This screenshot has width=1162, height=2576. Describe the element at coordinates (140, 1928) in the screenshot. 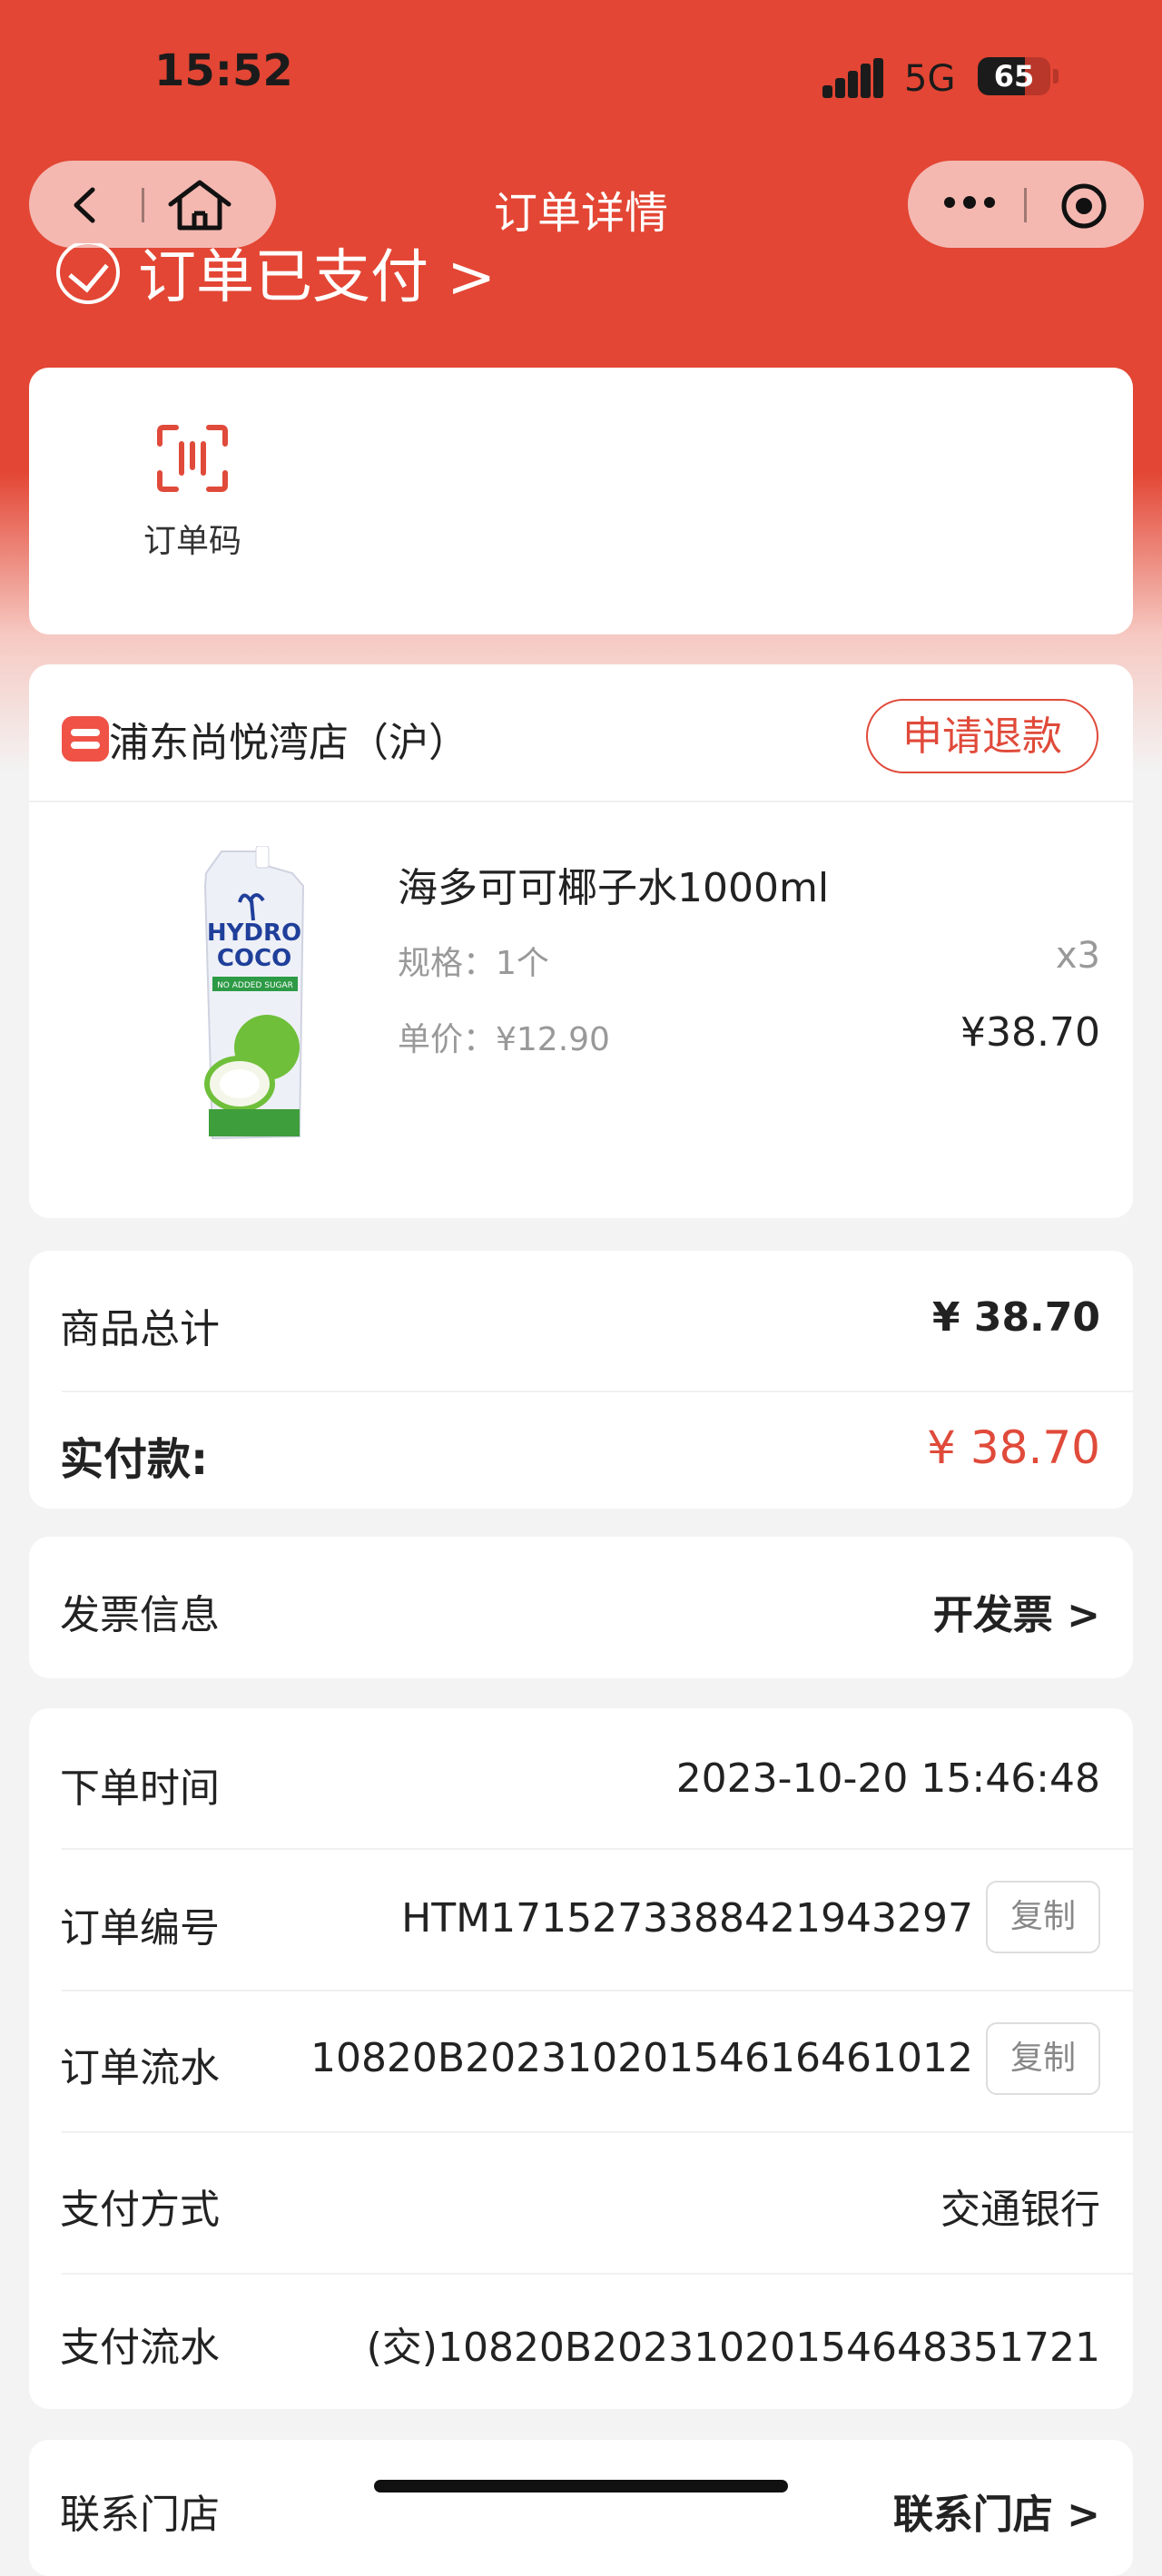

I see `info-label: 订单编号` at that location.